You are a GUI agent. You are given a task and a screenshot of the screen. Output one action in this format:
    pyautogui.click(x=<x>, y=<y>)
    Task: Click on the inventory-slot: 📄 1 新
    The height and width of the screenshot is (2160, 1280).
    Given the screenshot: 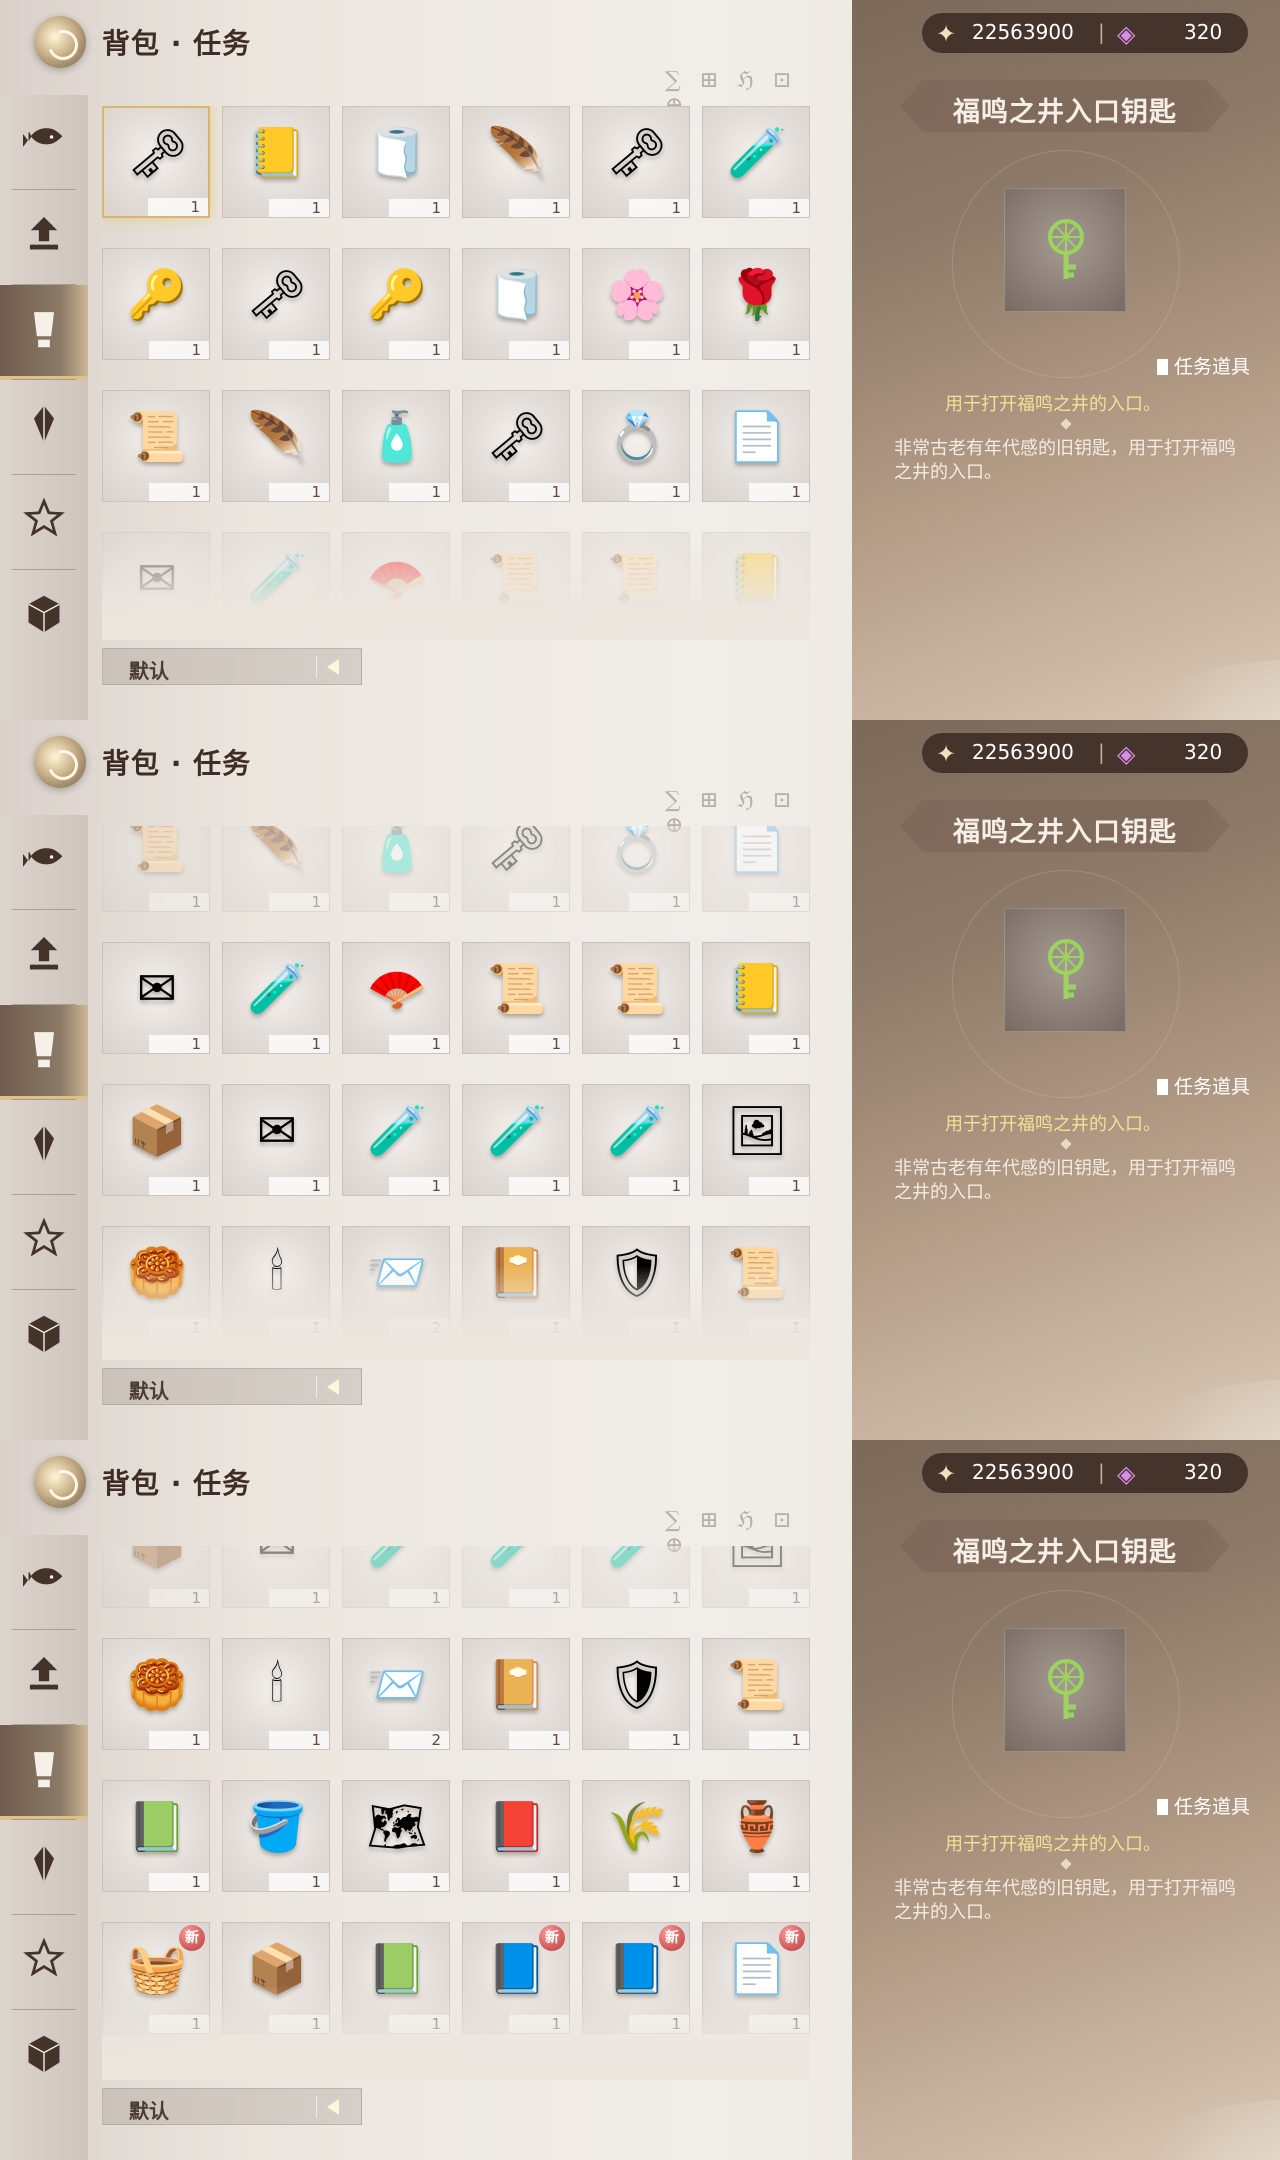 What is the action you would take?
    pyautogui.click(x=756, y=1978)
    